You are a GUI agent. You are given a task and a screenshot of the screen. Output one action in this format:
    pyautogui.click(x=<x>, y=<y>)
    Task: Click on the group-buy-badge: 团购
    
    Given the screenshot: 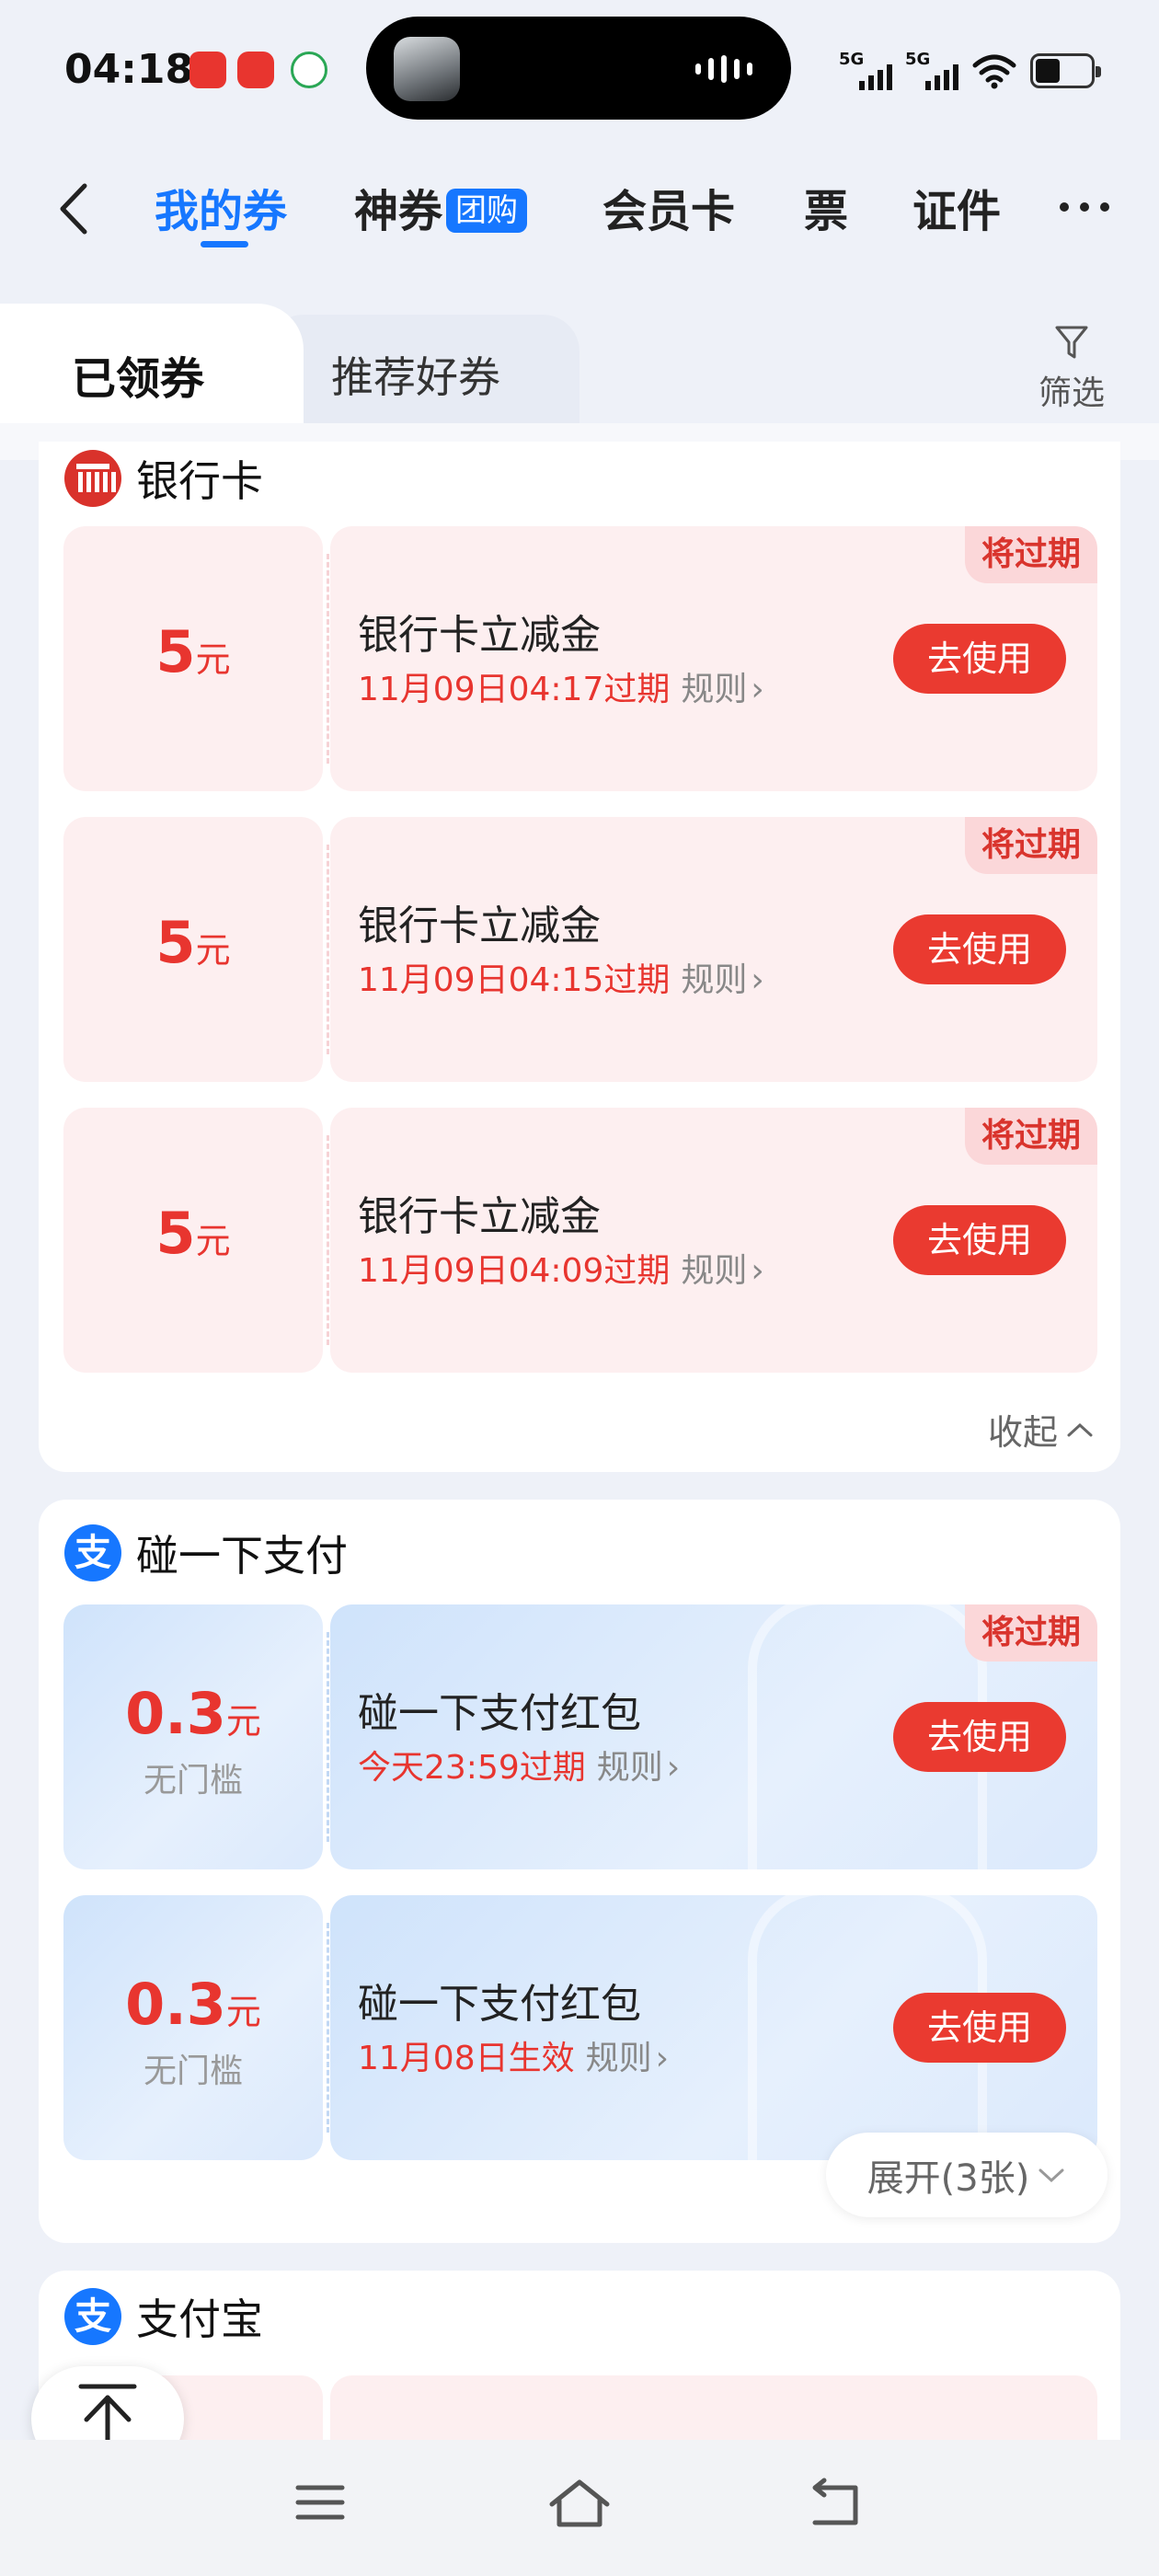 What is the action you would take?
    pyautogui.click(x=487, y=211)
    